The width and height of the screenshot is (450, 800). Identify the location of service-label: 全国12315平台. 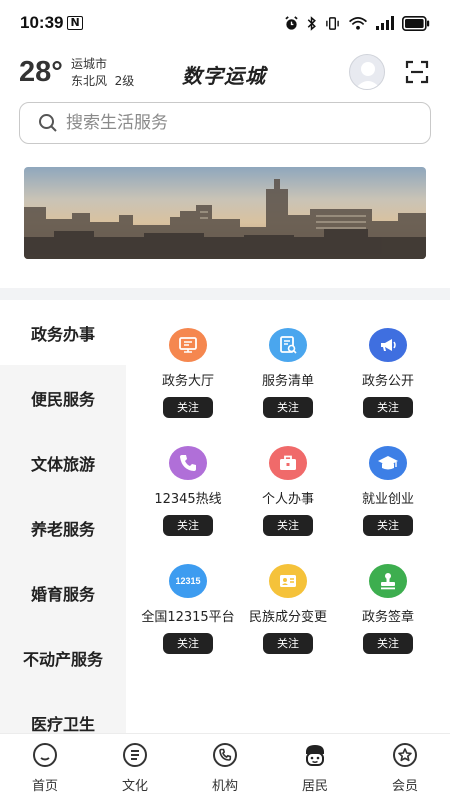
(188, 617).